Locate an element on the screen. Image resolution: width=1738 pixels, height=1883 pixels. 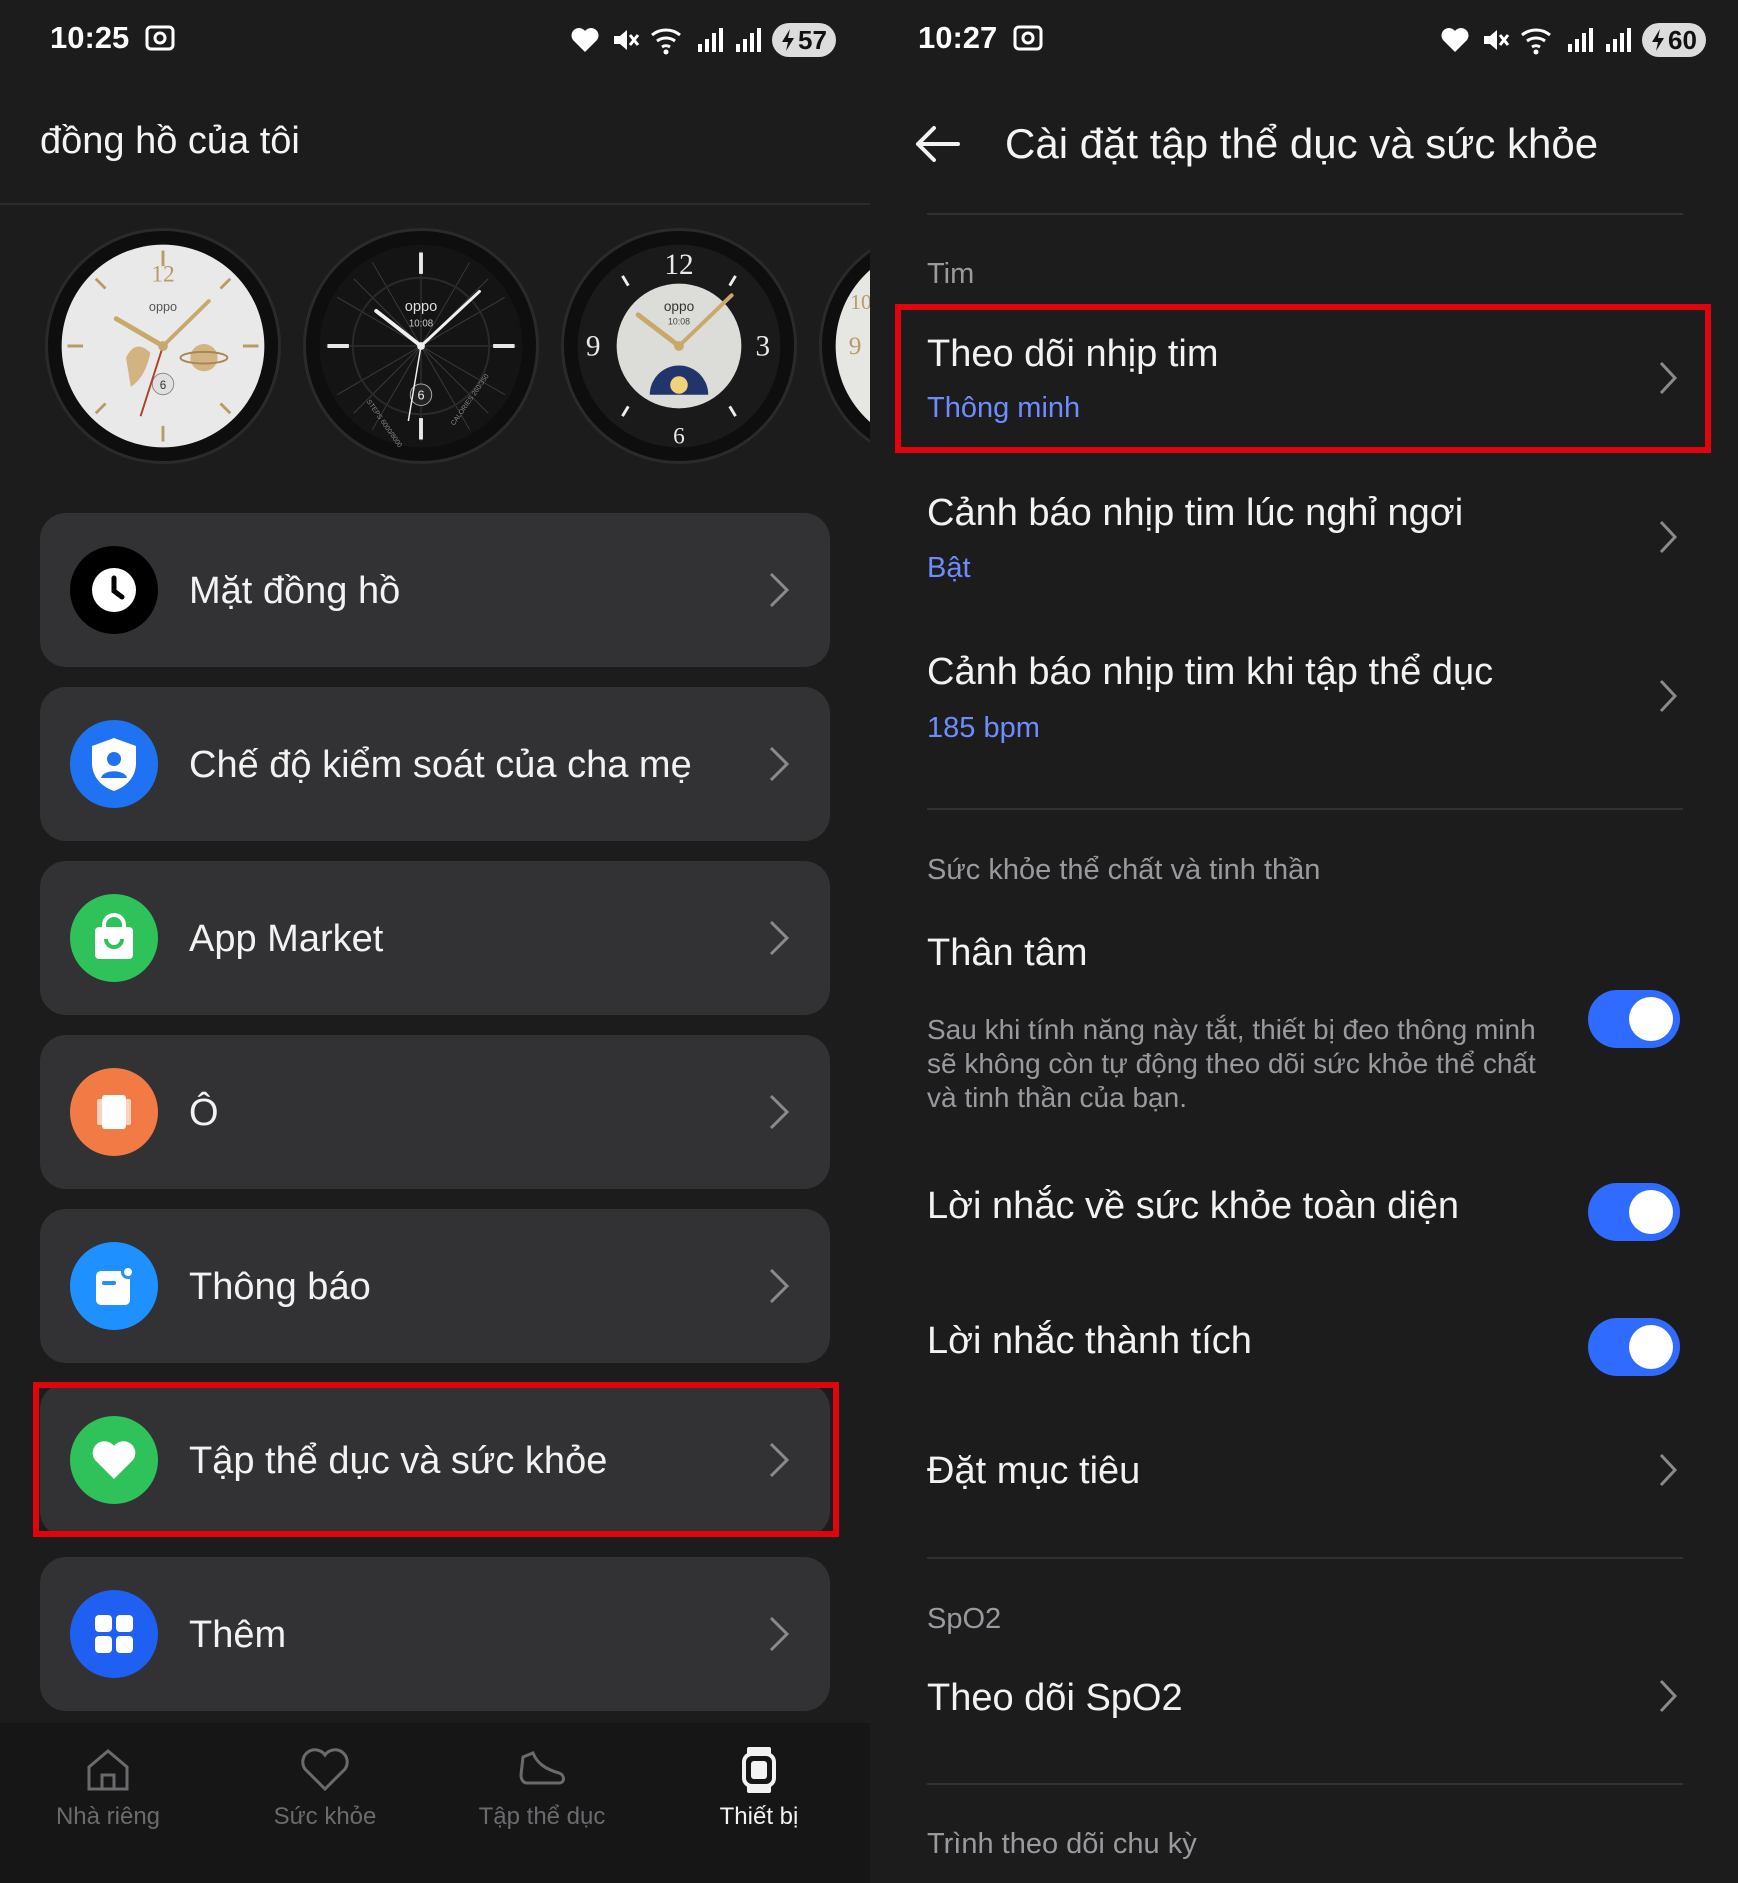
exercise-alert-value: 185 bpm is located at coordinates (983, 728).